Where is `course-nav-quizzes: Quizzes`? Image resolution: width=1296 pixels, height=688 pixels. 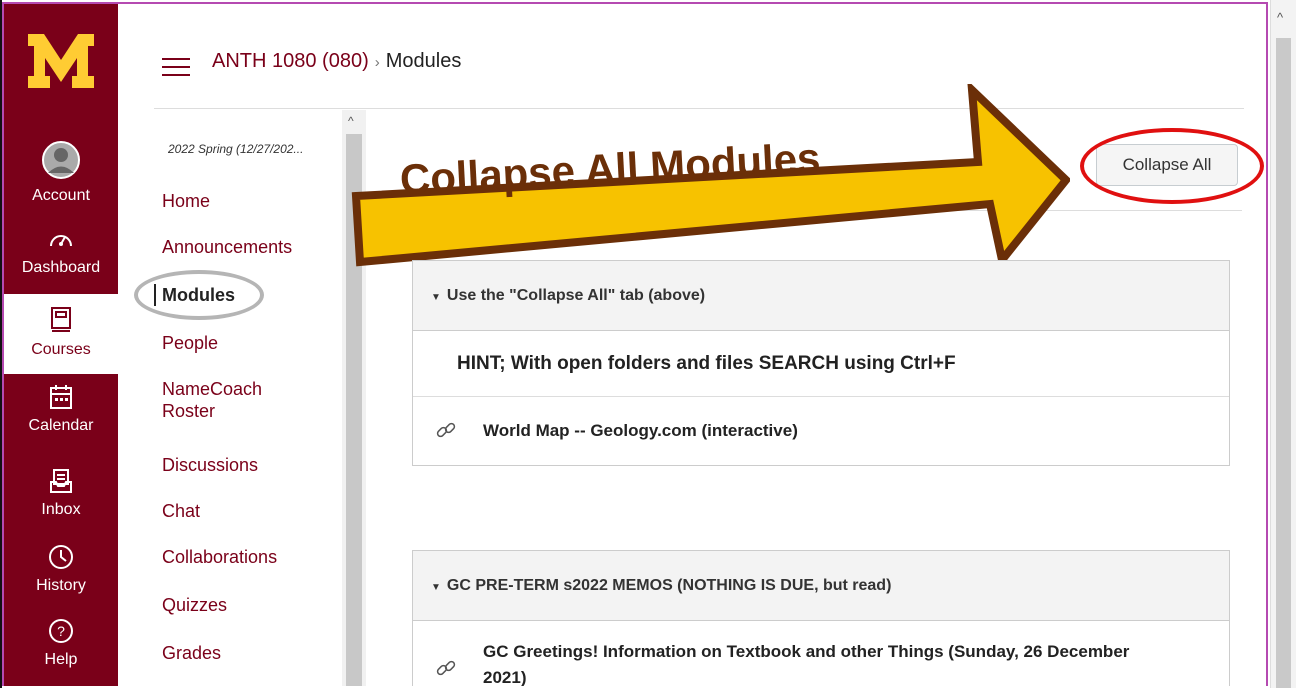 course-nav-quizzes: Quizzes is located at coordinates (194, 605).